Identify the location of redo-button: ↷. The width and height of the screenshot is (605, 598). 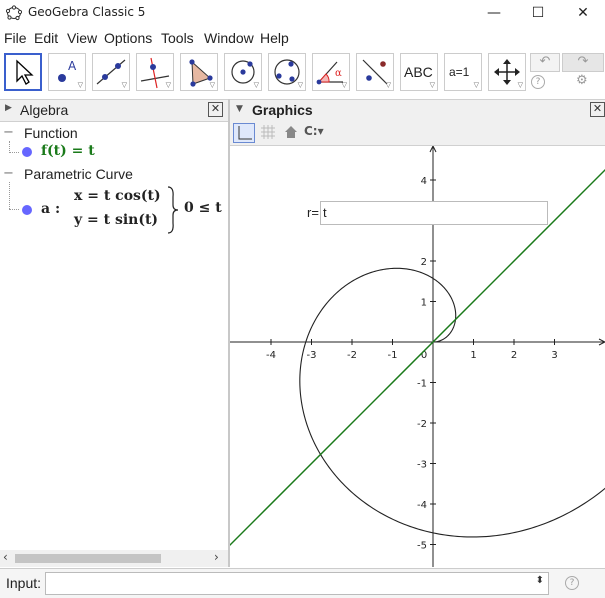
(583, 62).